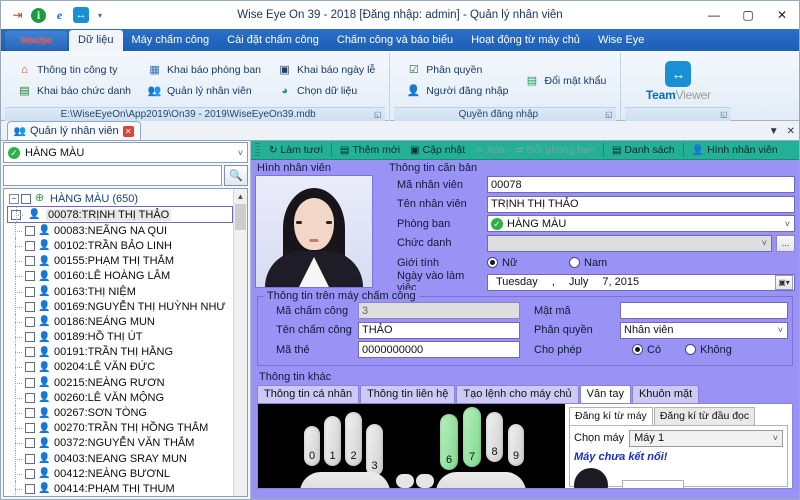 The image size is (800, 500). What do you see at coordinates (236, 175) in the screenshot?
I see `search-button: 🔍` at bounding box center [236, 175].